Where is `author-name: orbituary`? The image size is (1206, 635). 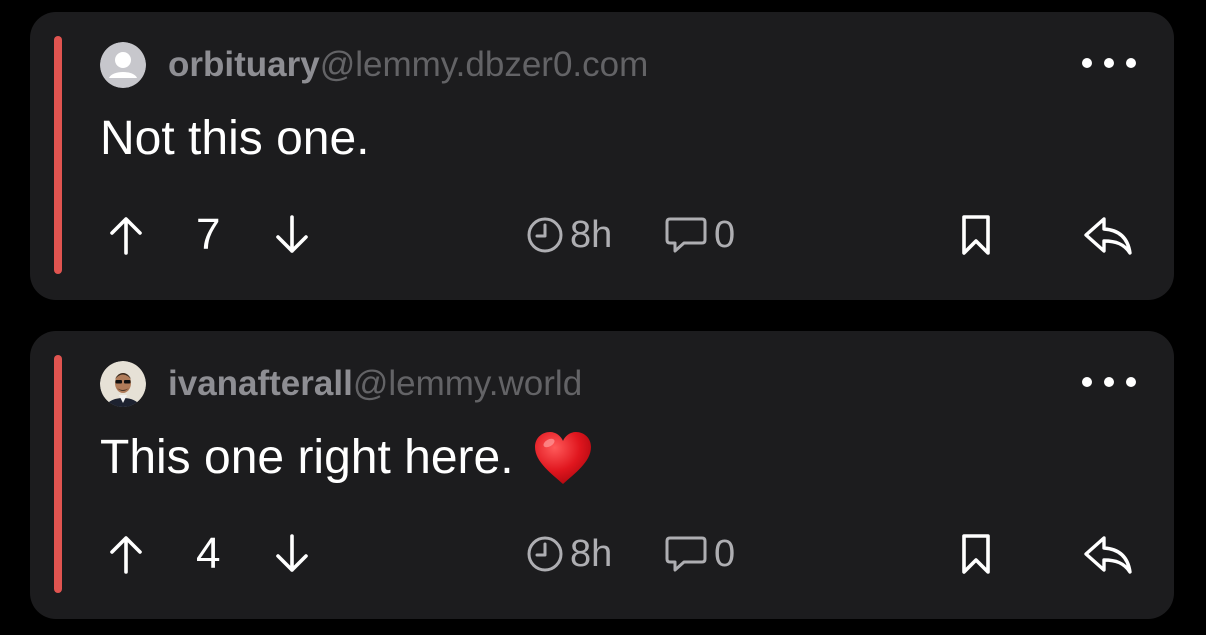
author-name: orbituary is located at coordinates (244, 64).